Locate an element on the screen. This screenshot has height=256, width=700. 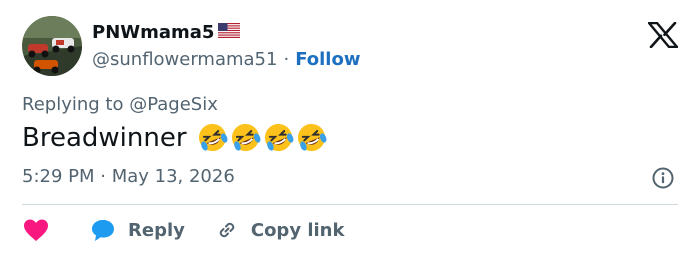
author-name-row: PNWmama5 is located at coordinates (166, 32).